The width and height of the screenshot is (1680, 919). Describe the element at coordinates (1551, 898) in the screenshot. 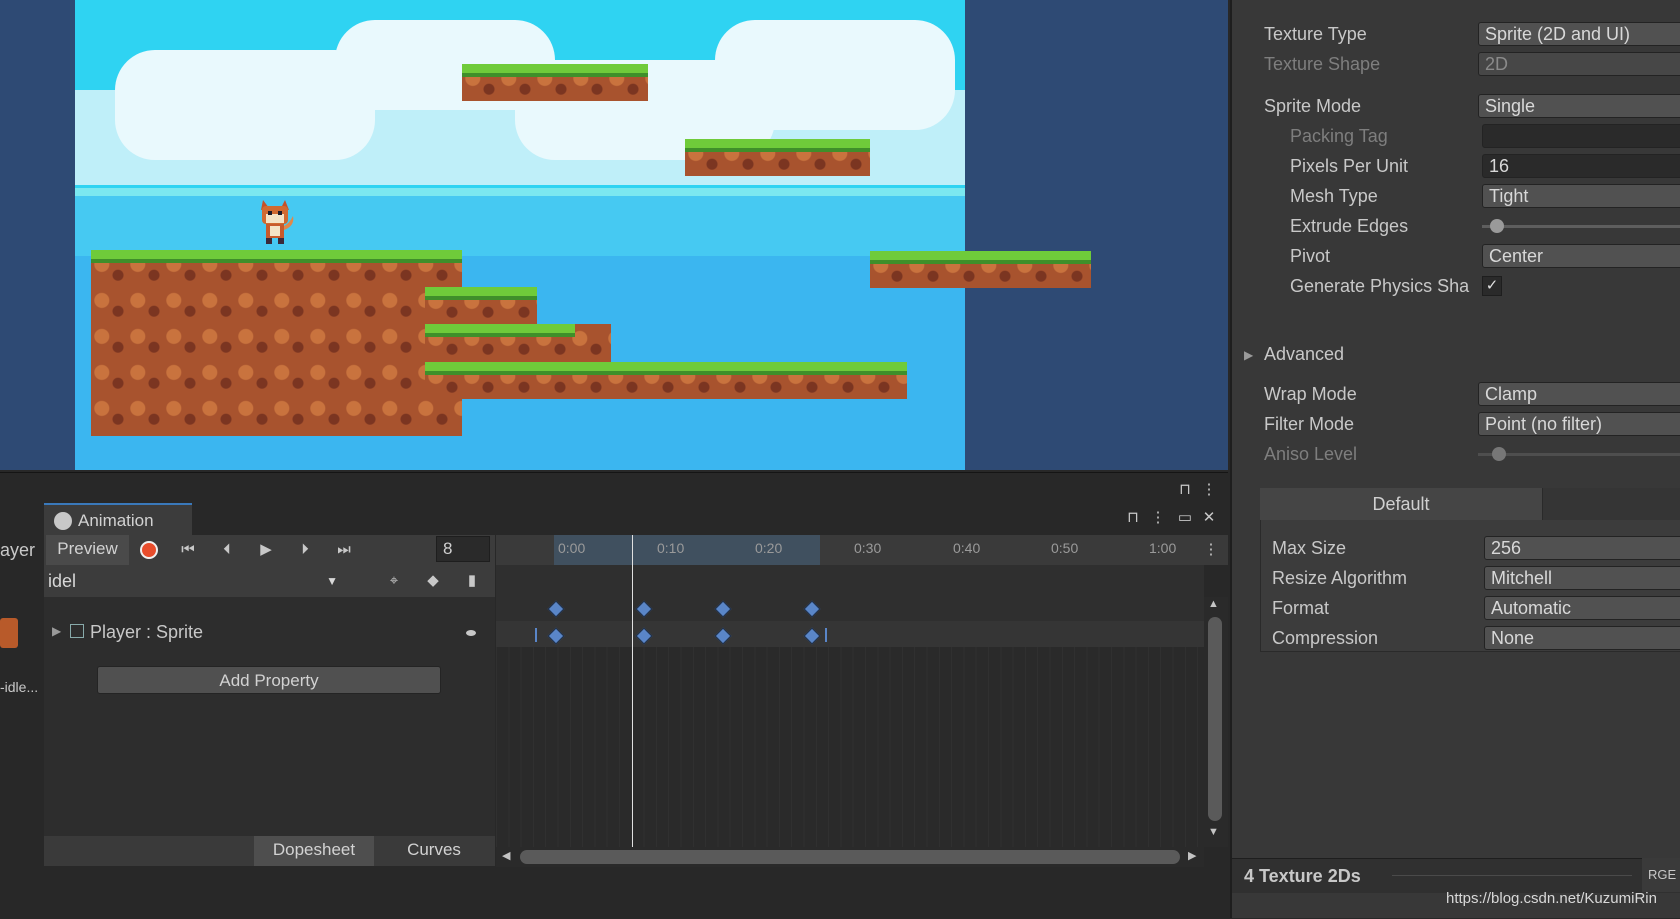

I see `watermark-text: https://blog.csdn.net/KuzumiRin` at that location.